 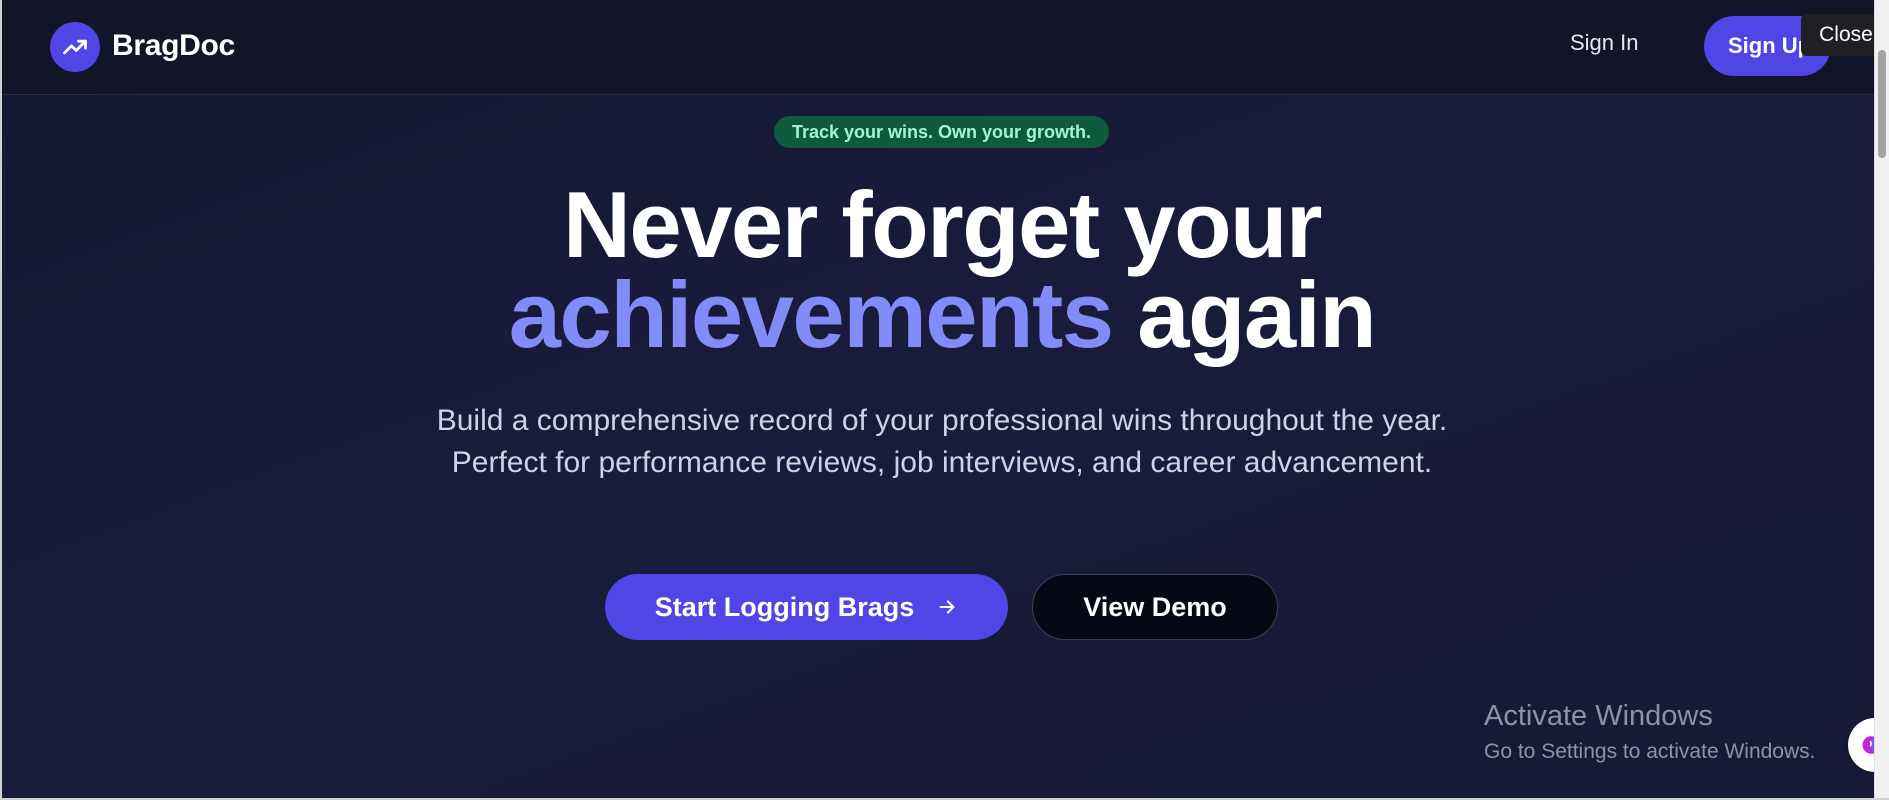 What do you see at coordinates (1881, 399) in the screenshot?
I see `vertical-scrollbar` at bounding box center [1881, 399].